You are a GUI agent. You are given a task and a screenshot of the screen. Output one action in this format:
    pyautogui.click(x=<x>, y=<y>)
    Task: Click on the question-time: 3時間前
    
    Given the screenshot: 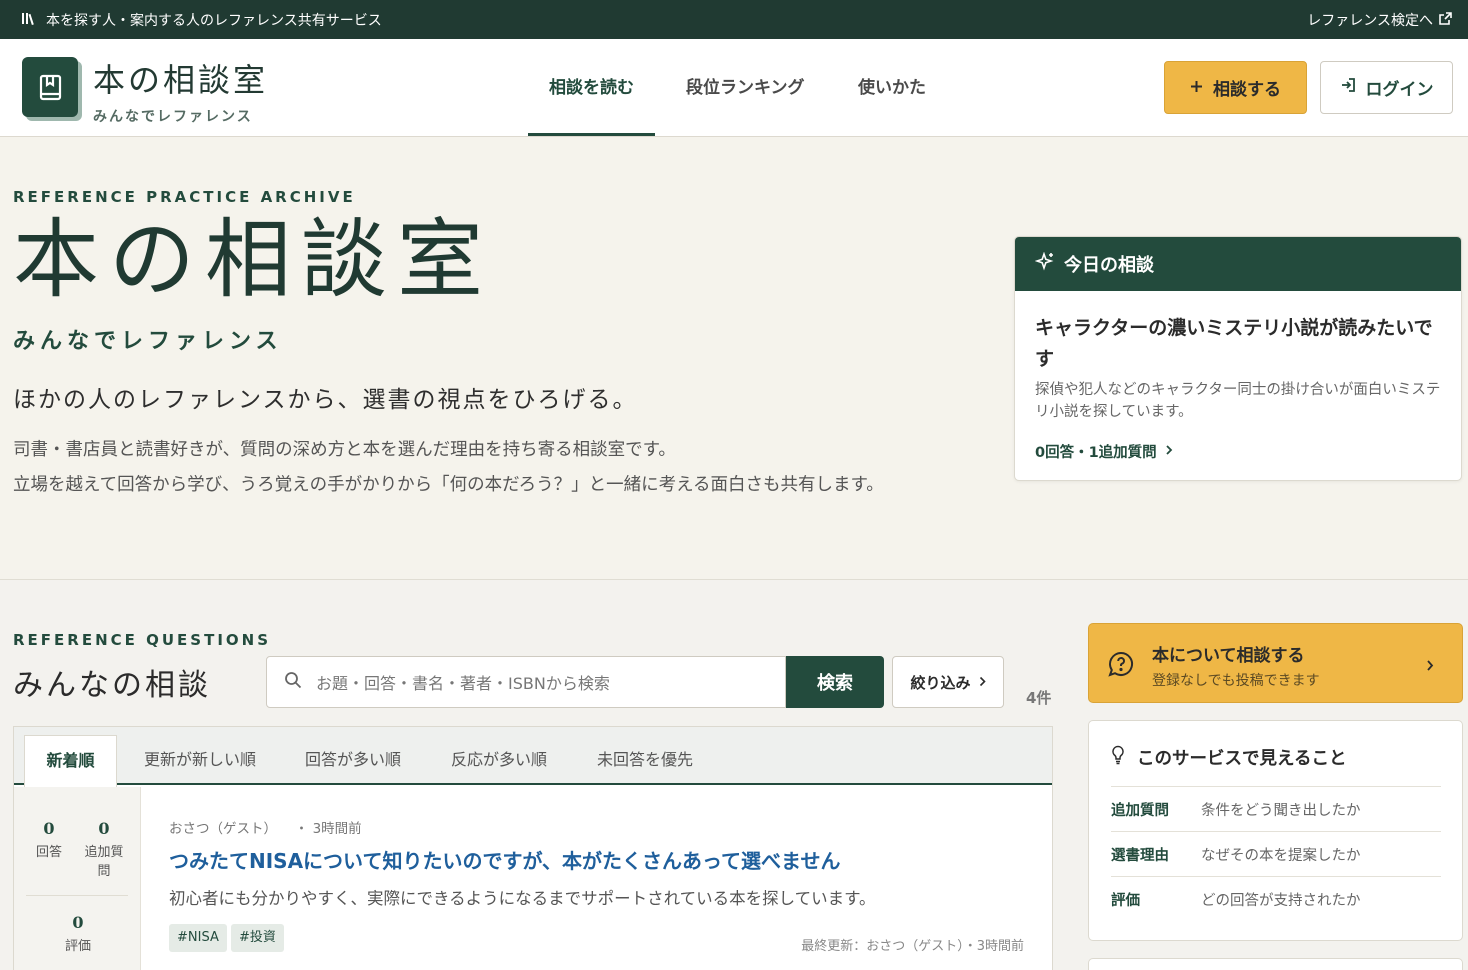 What is the action you would take?
    pyautogui.click(x=337, y=829)
    